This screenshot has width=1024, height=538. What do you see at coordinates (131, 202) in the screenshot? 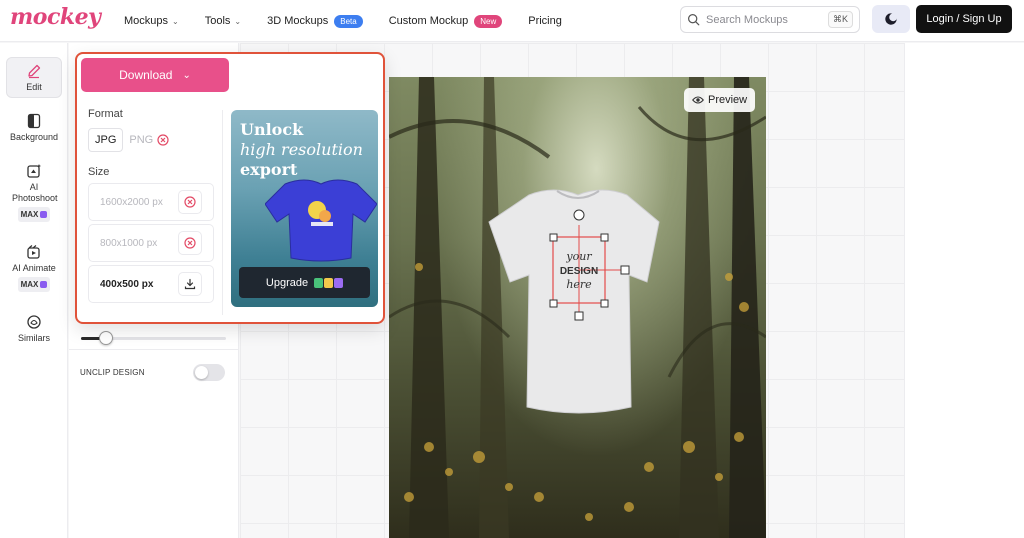
I see `size-label-text: 1600x2000 px` at bounding box center [131, 202].